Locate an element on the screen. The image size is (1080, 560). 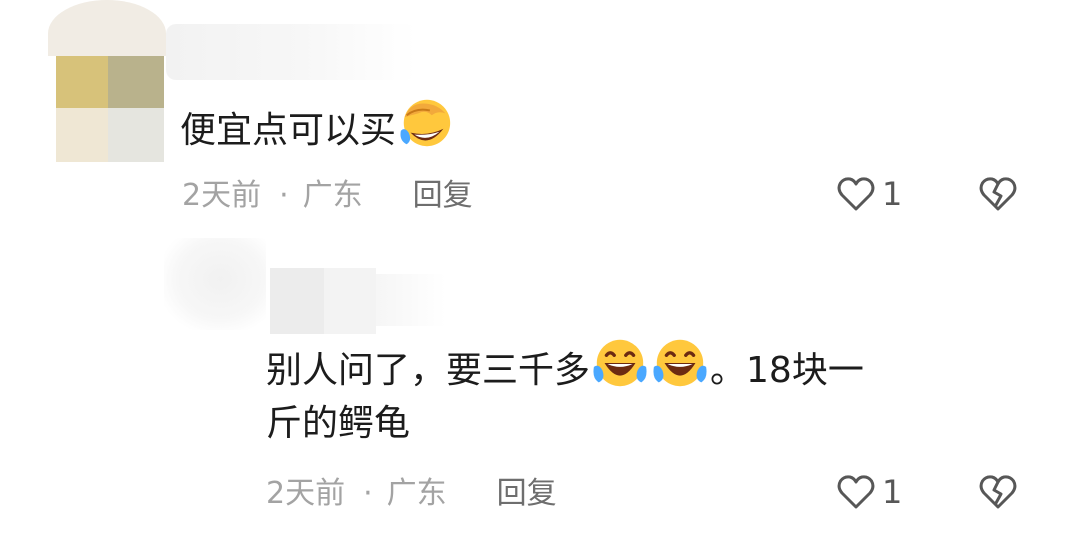
commenter-name-blurred is located at coordinates (291, 52).